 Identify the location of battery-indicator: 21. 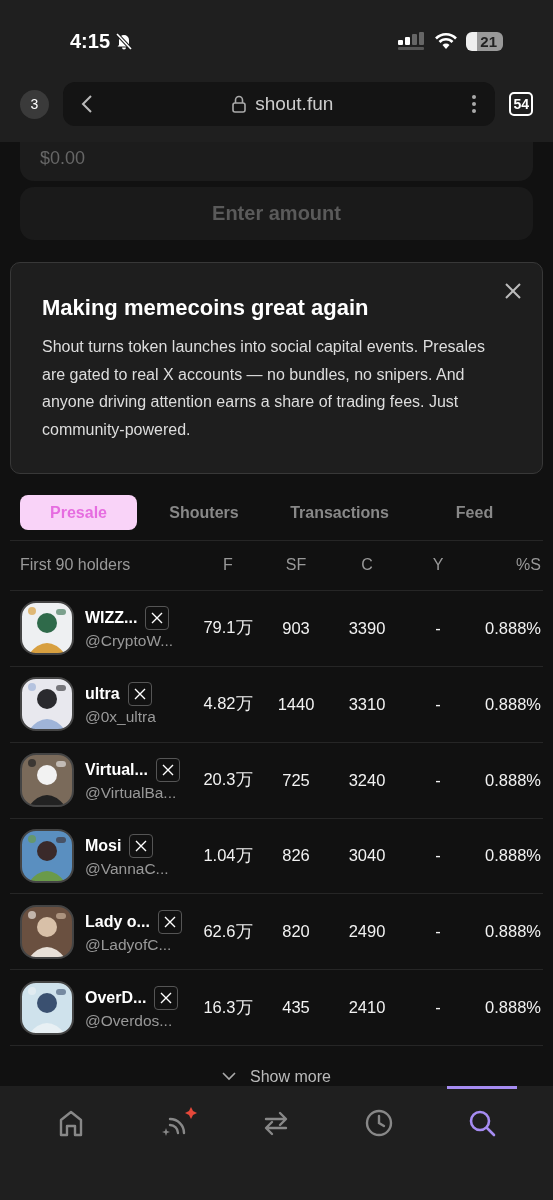
(484, 41).